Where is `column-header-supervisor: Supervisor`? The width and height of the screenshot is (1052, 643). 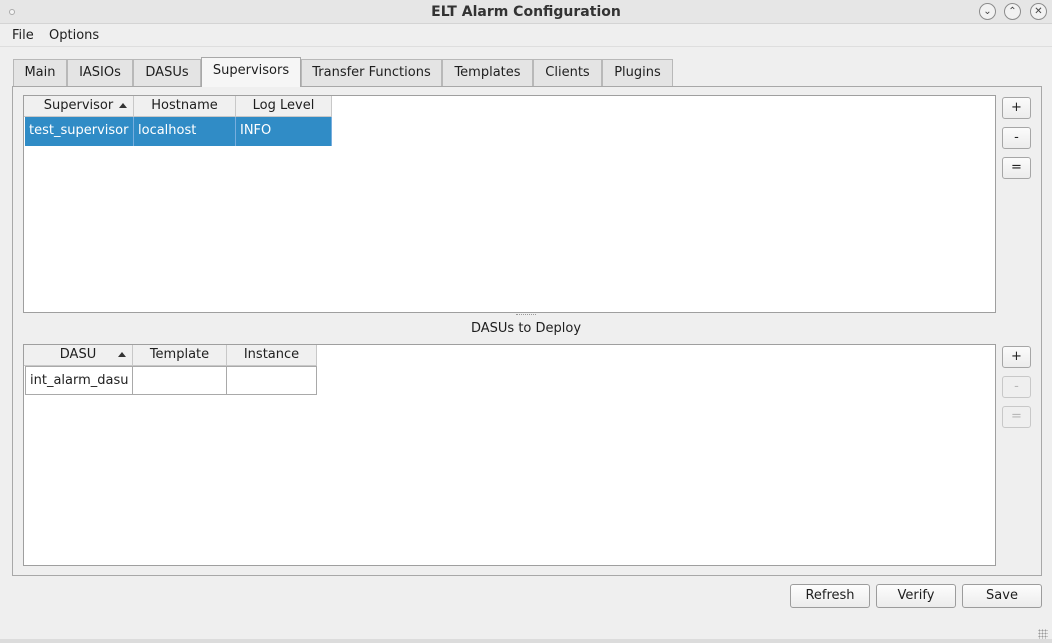
column-header-supervisor: Supervisor is located at coordinates (79, 106).